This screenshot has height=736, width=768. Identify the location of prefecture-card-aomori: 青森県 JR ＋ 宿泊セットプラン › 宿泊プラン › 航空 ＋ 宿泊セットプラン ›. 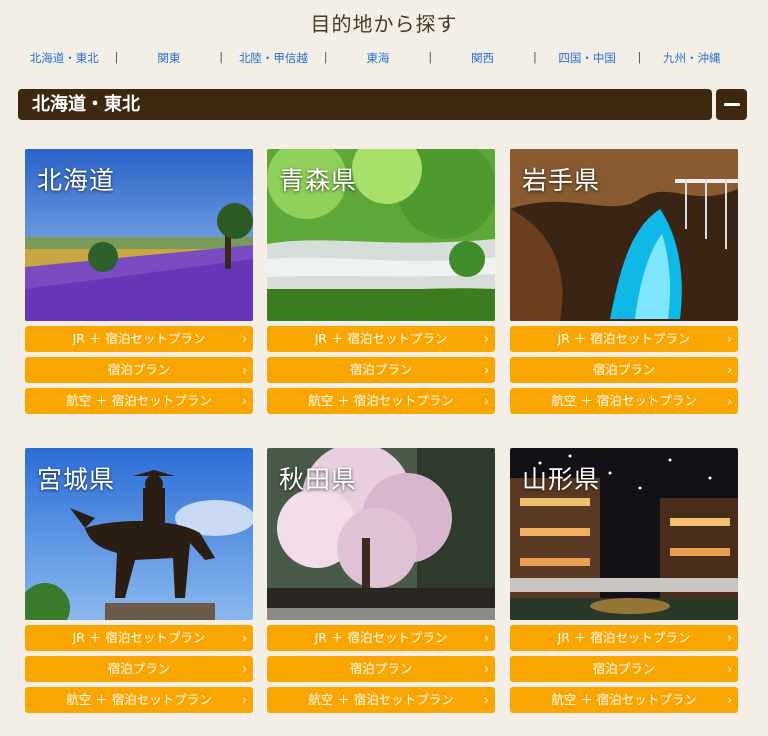
(381, 281).